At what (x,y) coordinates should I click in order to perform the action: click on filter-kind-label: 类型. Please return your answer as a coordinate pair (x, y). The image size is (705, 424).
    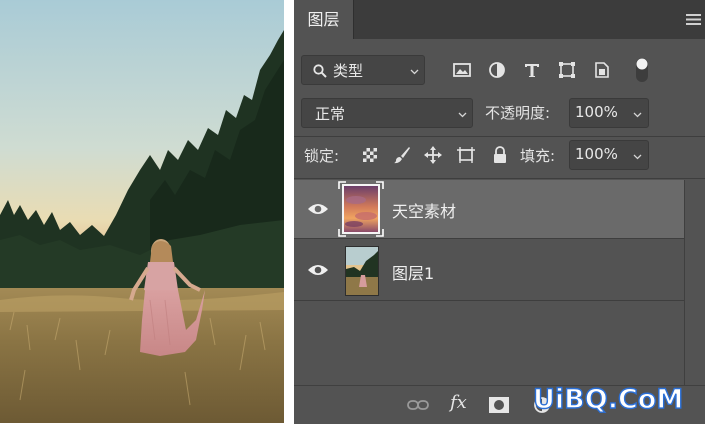
    Looking at the image, I should click on (348, 71).